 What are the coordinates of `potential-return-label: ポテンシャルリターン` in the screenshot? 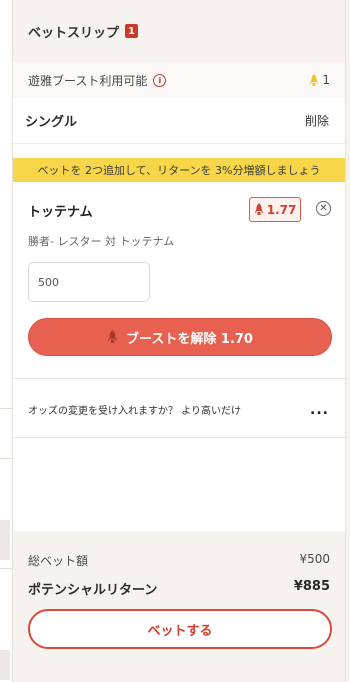 It's located at (93, 590).